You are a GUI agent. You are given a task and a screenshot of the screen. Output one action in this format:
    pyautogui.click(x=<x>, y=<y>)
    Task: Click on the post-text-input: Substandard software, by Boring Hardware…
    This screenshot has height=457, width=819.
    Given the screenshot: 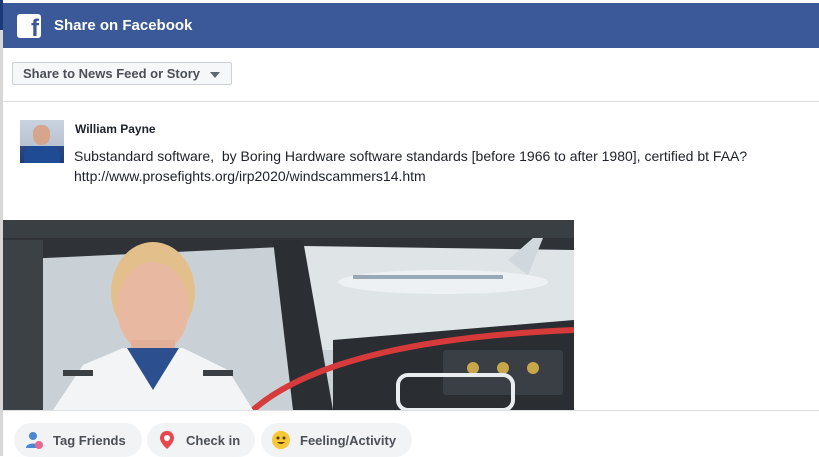 What is the action you would take?
    pyautogui.click(x=444, y=166)
    